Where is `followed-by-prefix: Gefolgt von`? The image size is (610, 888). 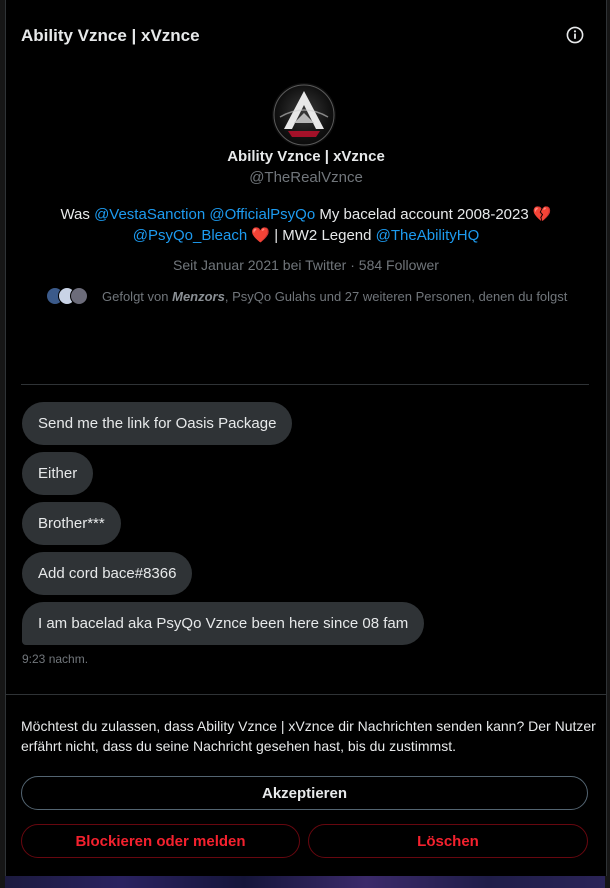 followed-by-prefix: Gefolgt von is located at coordinates (137, 296).